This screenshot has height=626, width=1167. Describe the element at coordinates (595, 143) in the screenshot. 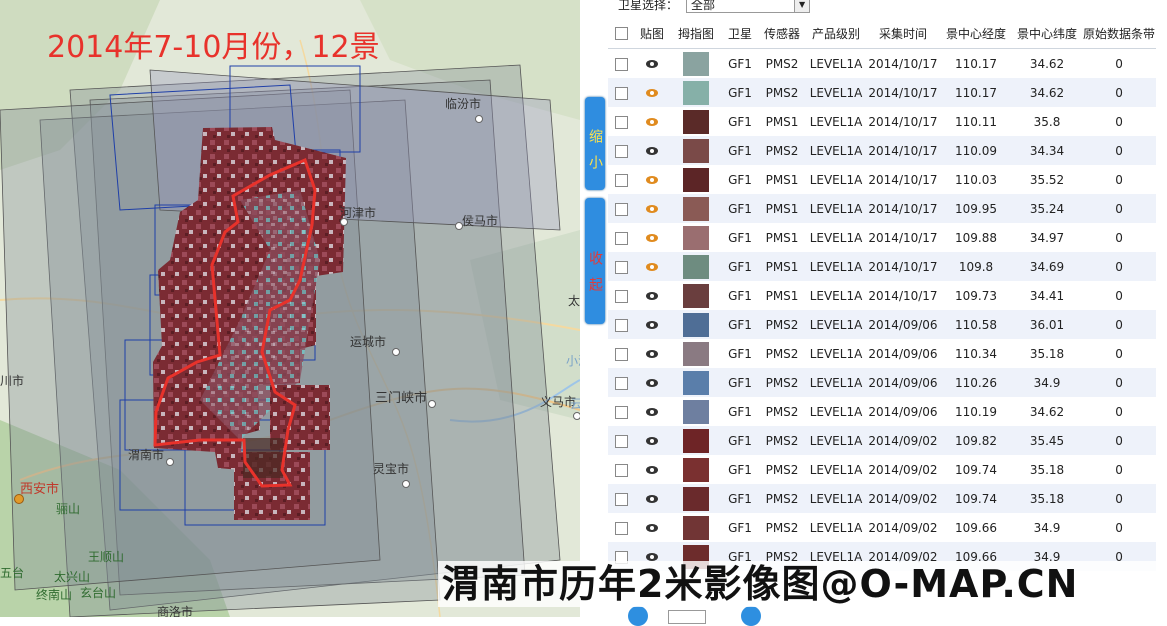

I see `zoom-out-button: 缩小` at that location.